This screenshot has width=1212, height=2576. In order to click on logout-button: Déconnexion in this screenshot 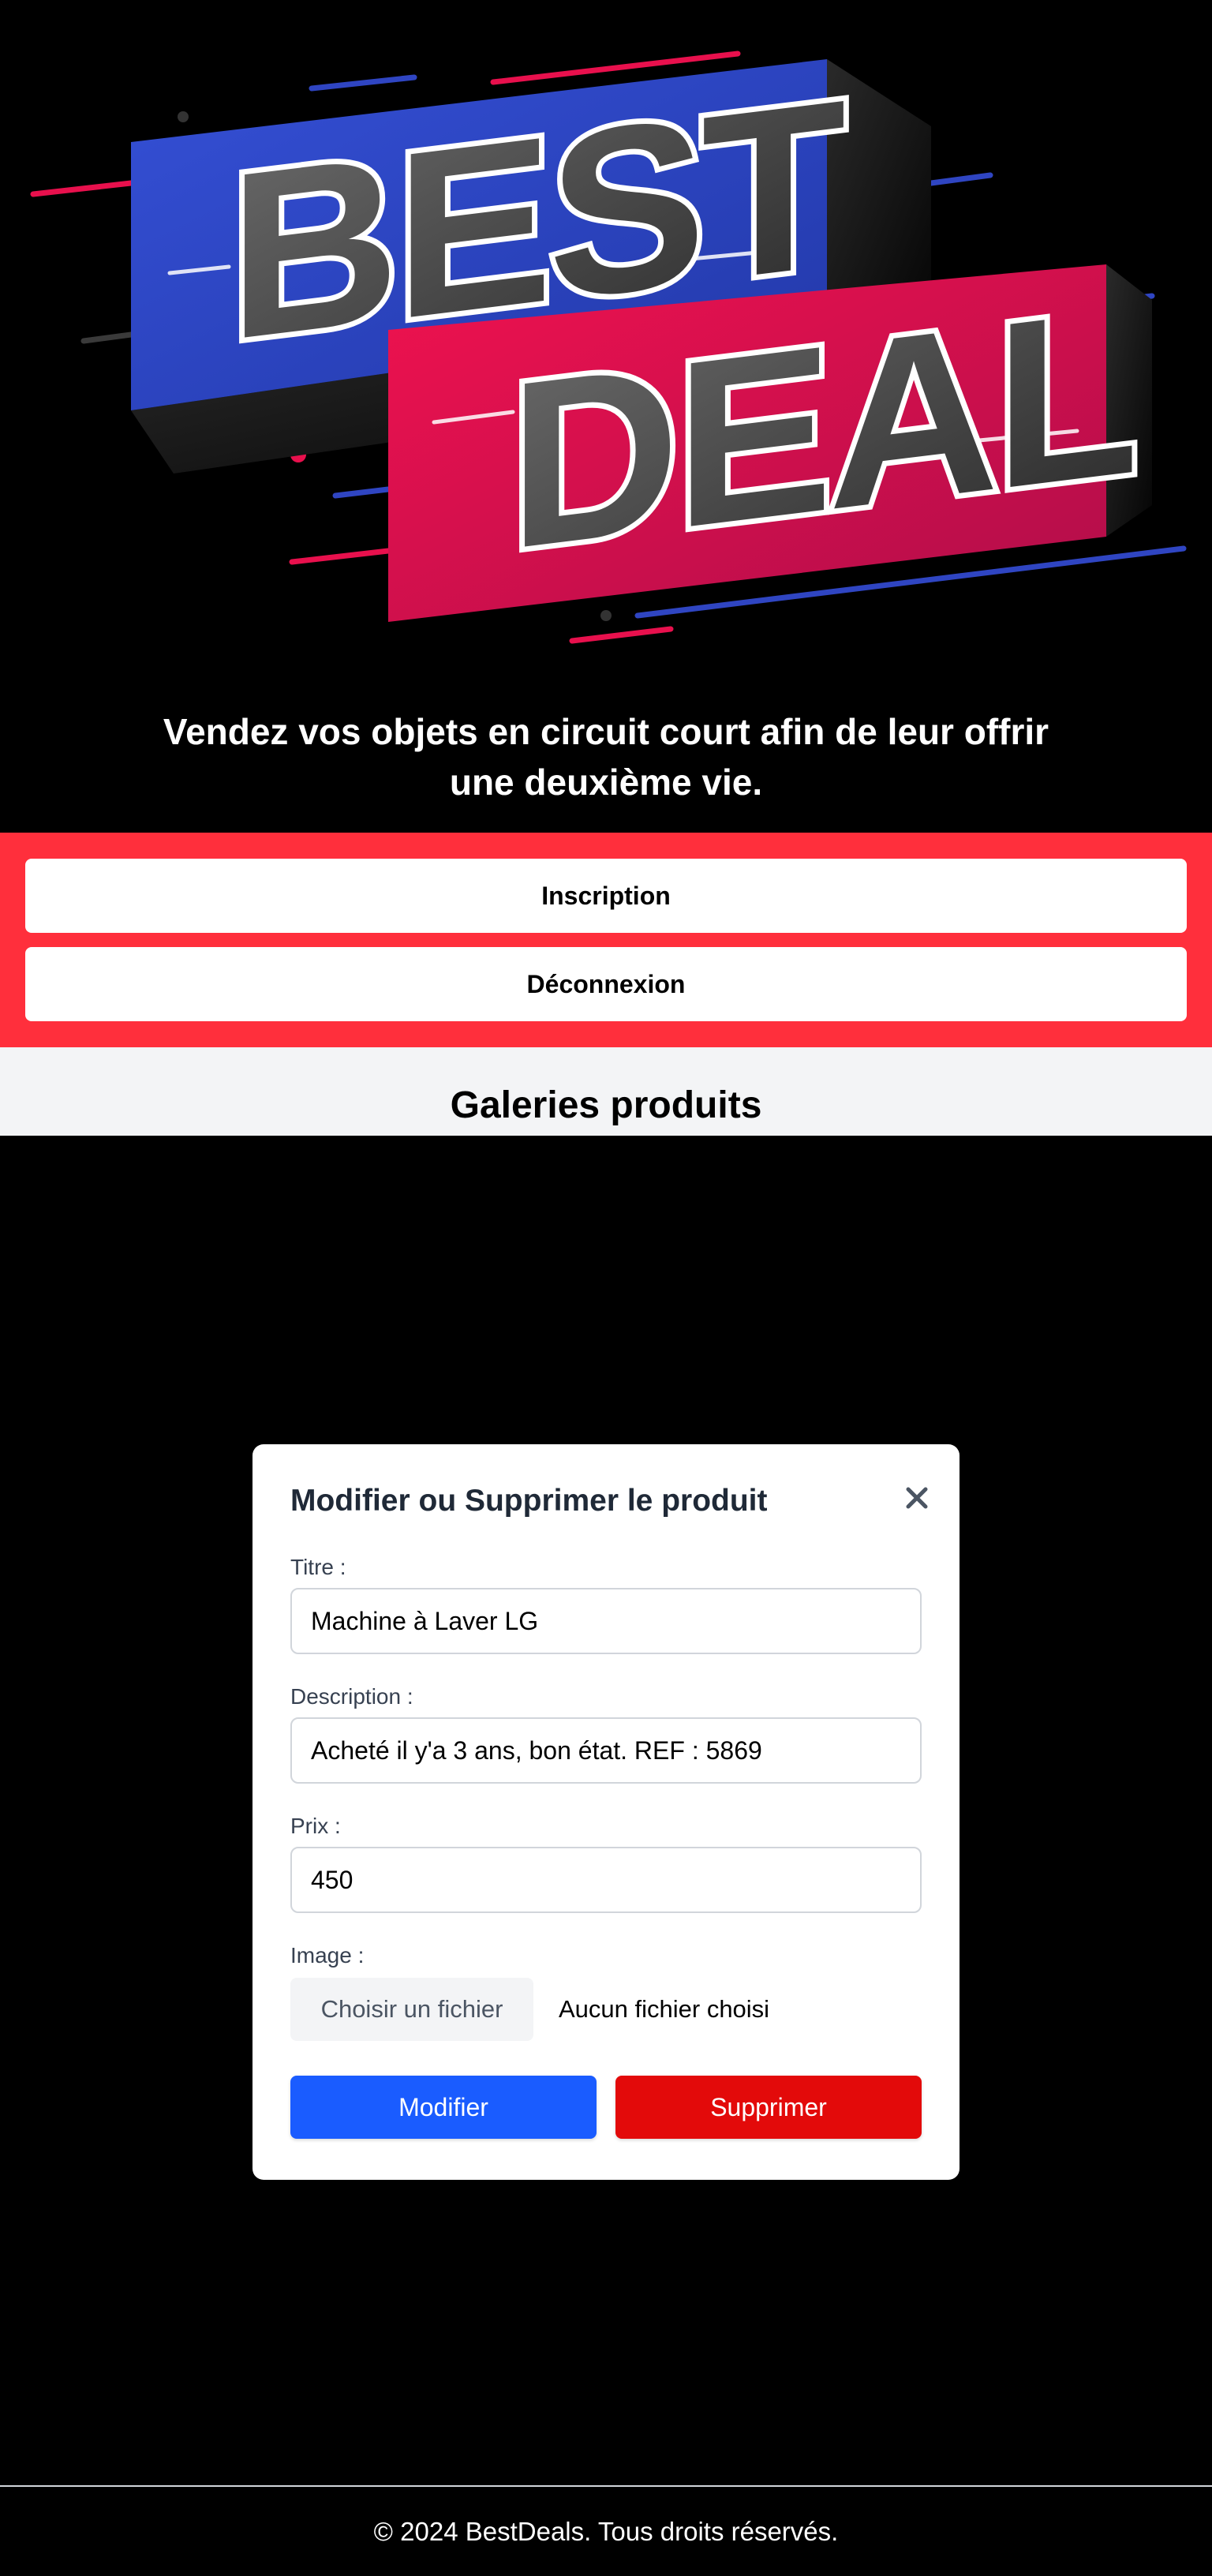, I will do `click(606, 984)`.